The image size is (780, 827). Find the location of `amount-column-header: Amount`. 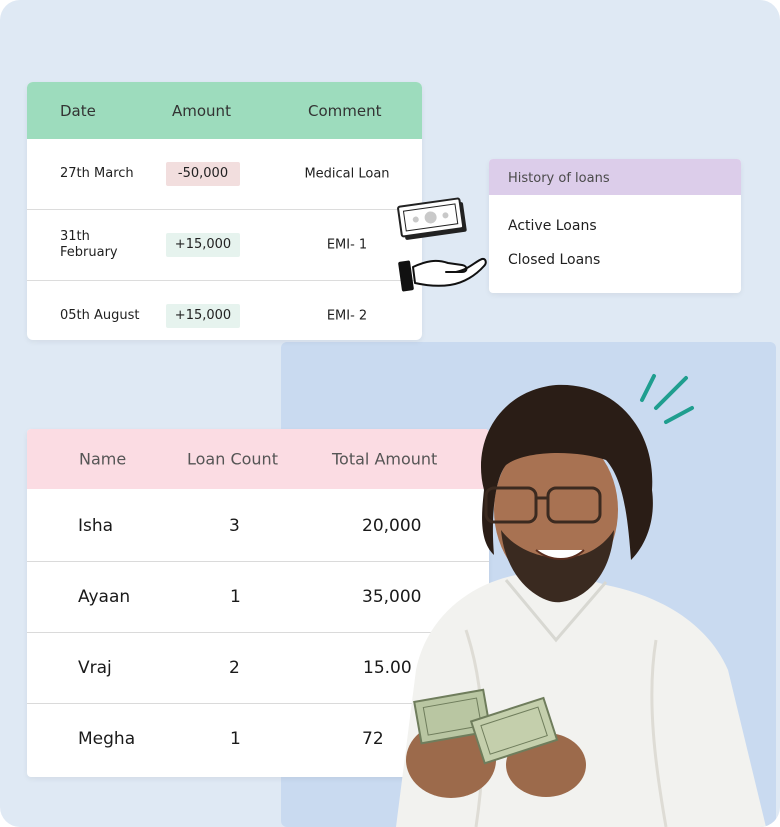

amount-column-header: Amount is located at coordinates (201, 110).